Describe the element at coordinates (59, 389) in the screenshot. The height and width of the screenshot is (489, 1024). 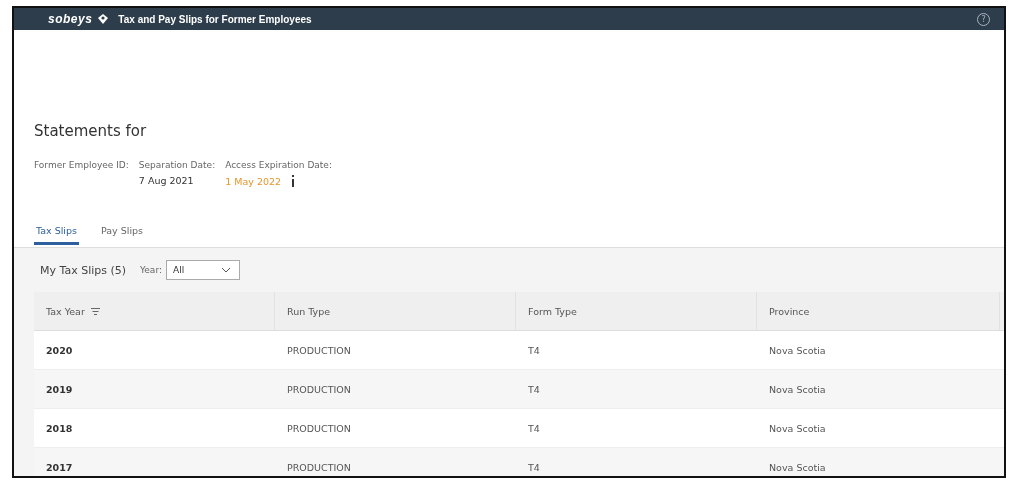
I see `table-cell: 2019` at that location.